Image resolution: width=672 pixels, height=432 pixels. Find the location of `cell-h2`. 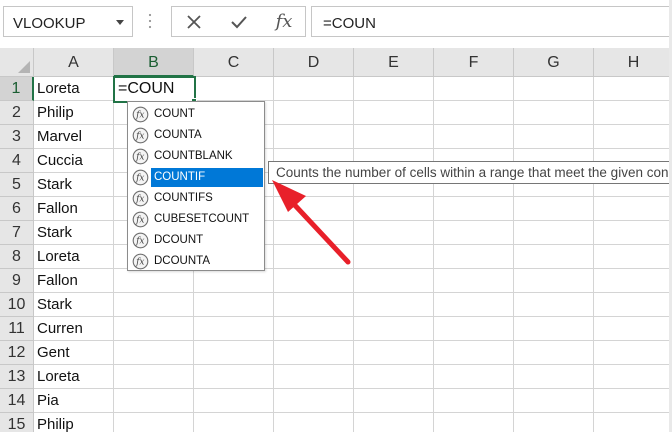

cell-h2 is located at coordinates (633, 113).